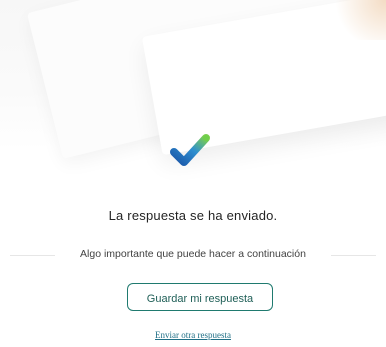  I want to click on confirmation-title: La respuesta se ha enviado., so click(193, 215).